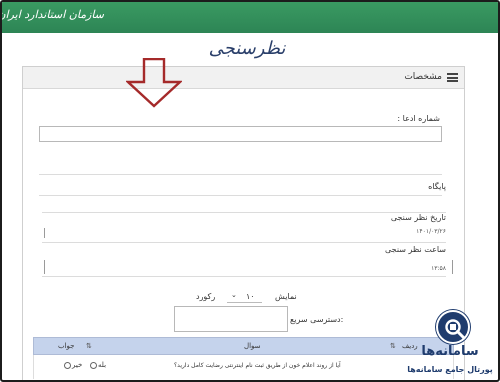 The image size is (500, 382). What do you see at coordinates (240, 134) in the screenshot?
I see `claim-number-input` at bounding box center [240, 134].